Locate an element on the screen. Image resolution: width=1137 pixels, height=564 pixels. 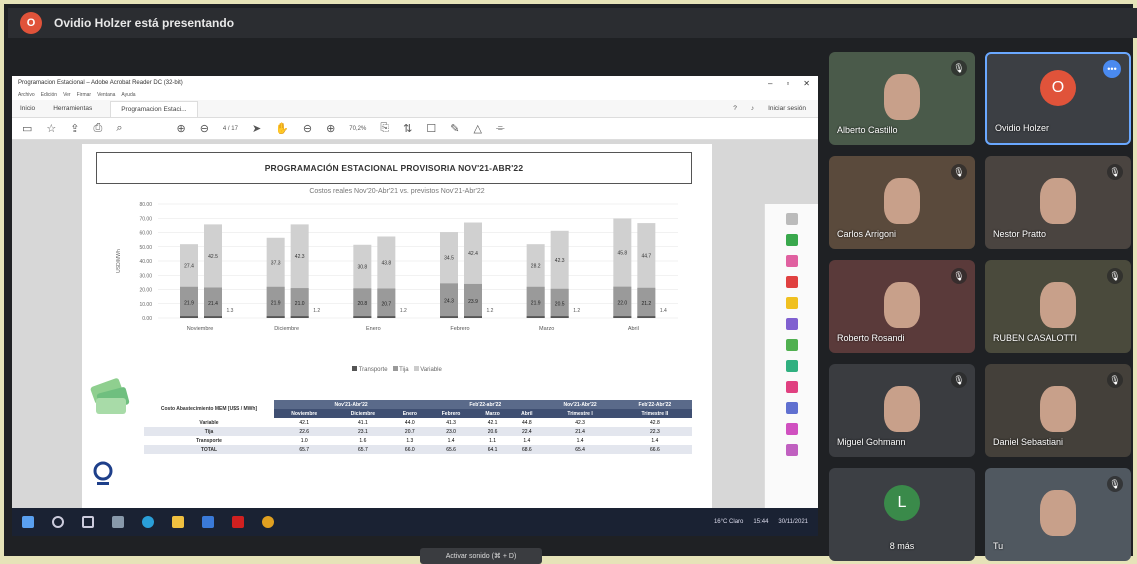
edit-pdf-icon is located at coordinates (791, 261).